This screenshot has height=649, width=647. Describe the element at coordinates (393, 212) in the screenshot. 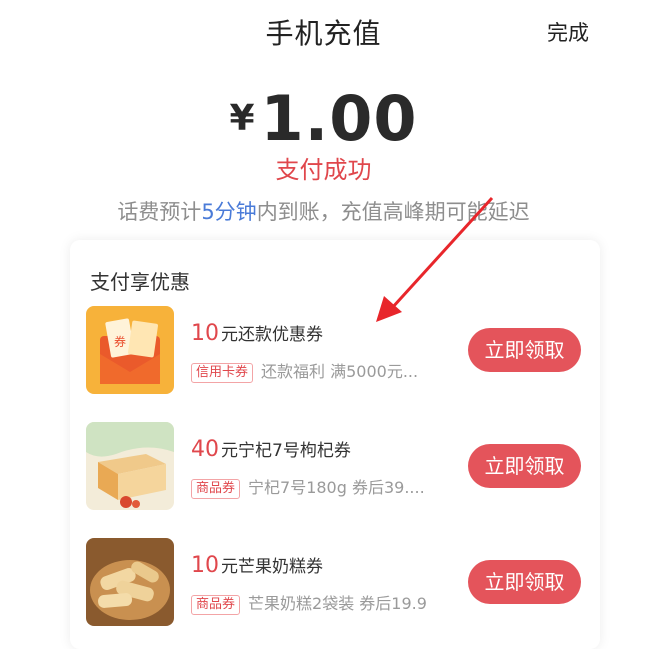

I see `note-suffix: 内到账，充值高峰期可能延迟` at that location.